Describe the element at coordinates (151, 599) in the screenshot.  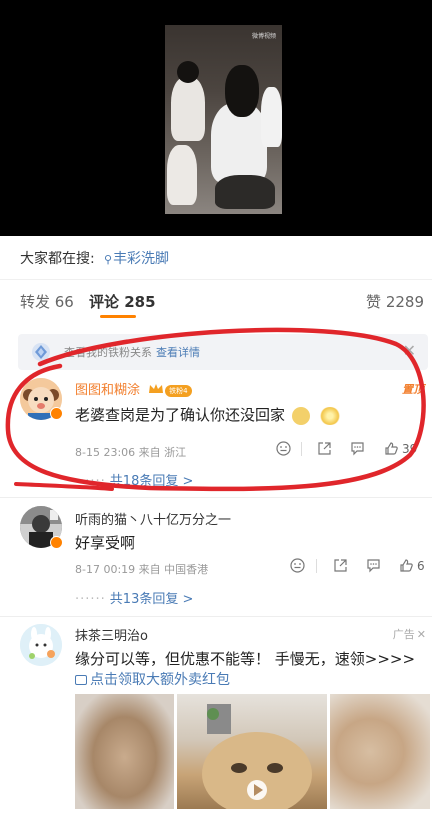
I see `reply-count: 共13条回复 >` at that location.